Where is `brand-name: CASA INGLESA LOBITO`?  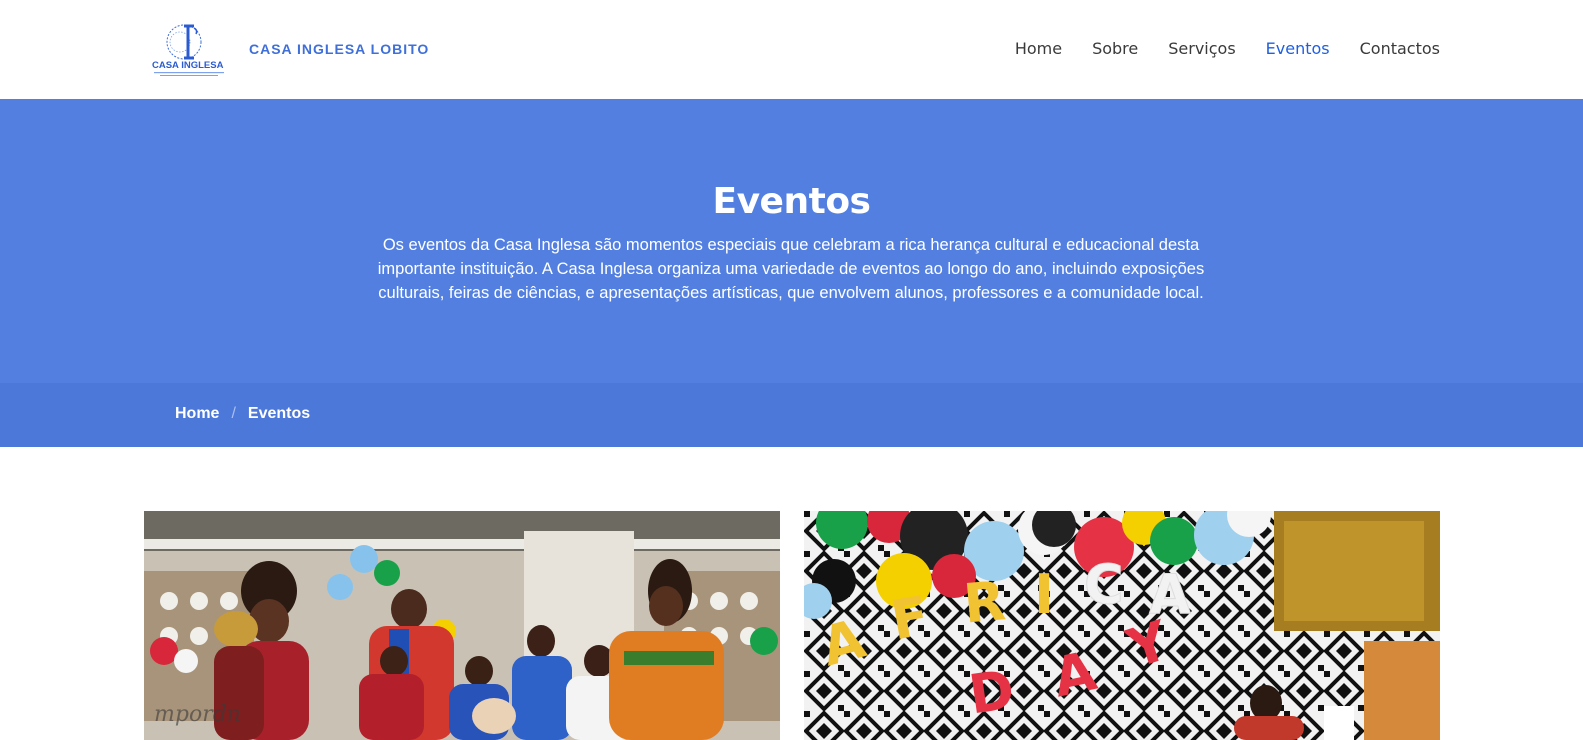 brand-name: CASA INGLESA LOBITO is located at coordinates (339, 49).